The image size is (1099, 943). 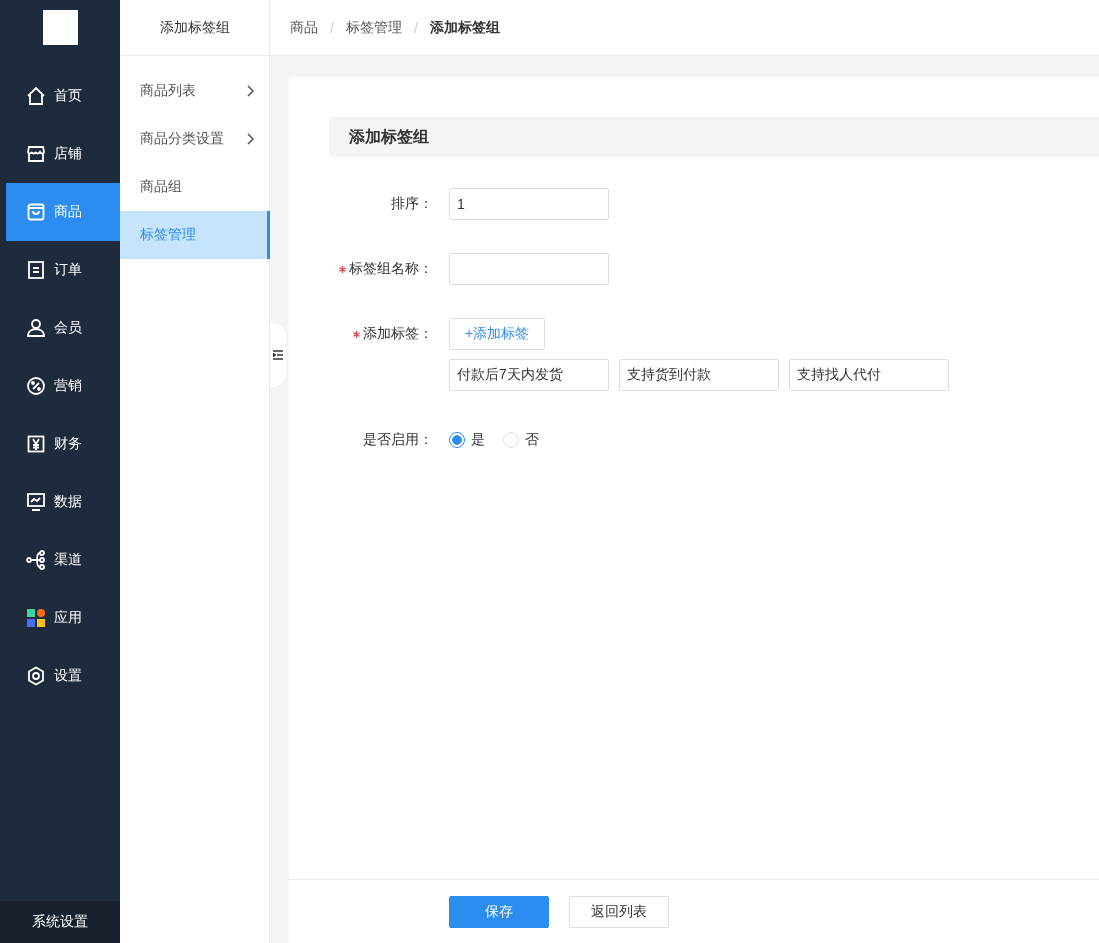 What do you see at coordinates (529, 375) in the screenshot?
I see `tag-input-field: 付款后7天内发货` at bounding box center [529, 375].